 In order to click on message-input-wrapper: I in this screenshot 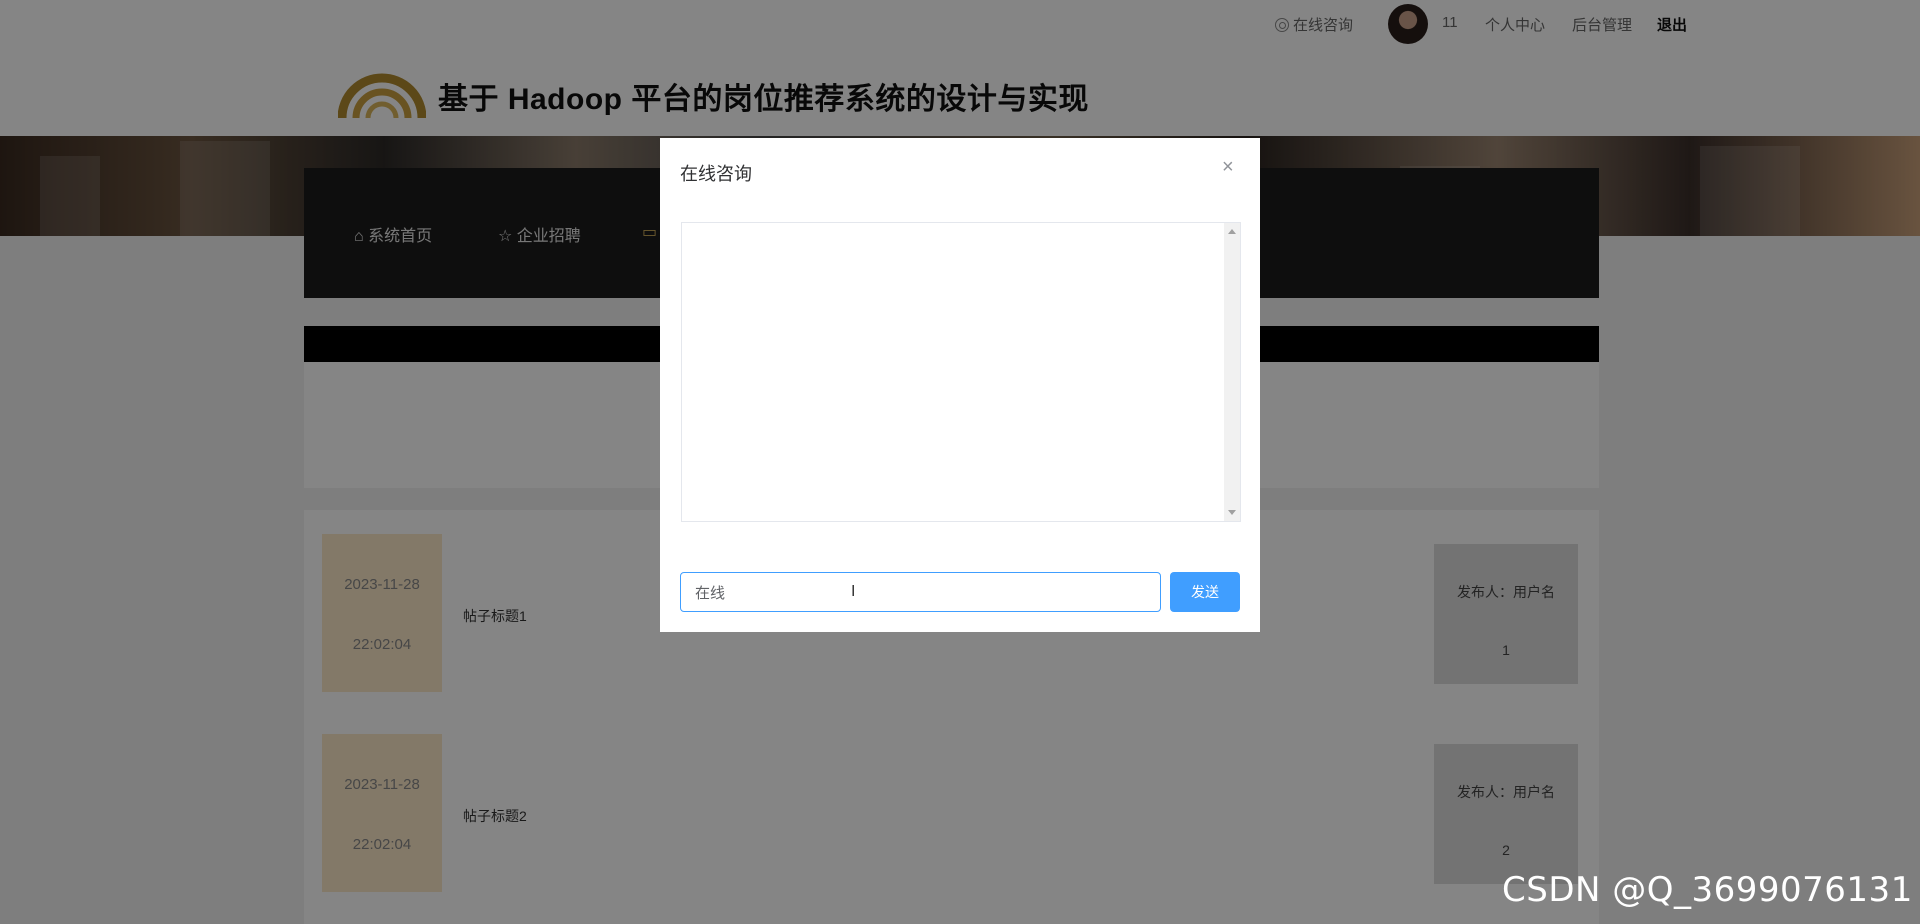, I will do `click(920, 592)`.